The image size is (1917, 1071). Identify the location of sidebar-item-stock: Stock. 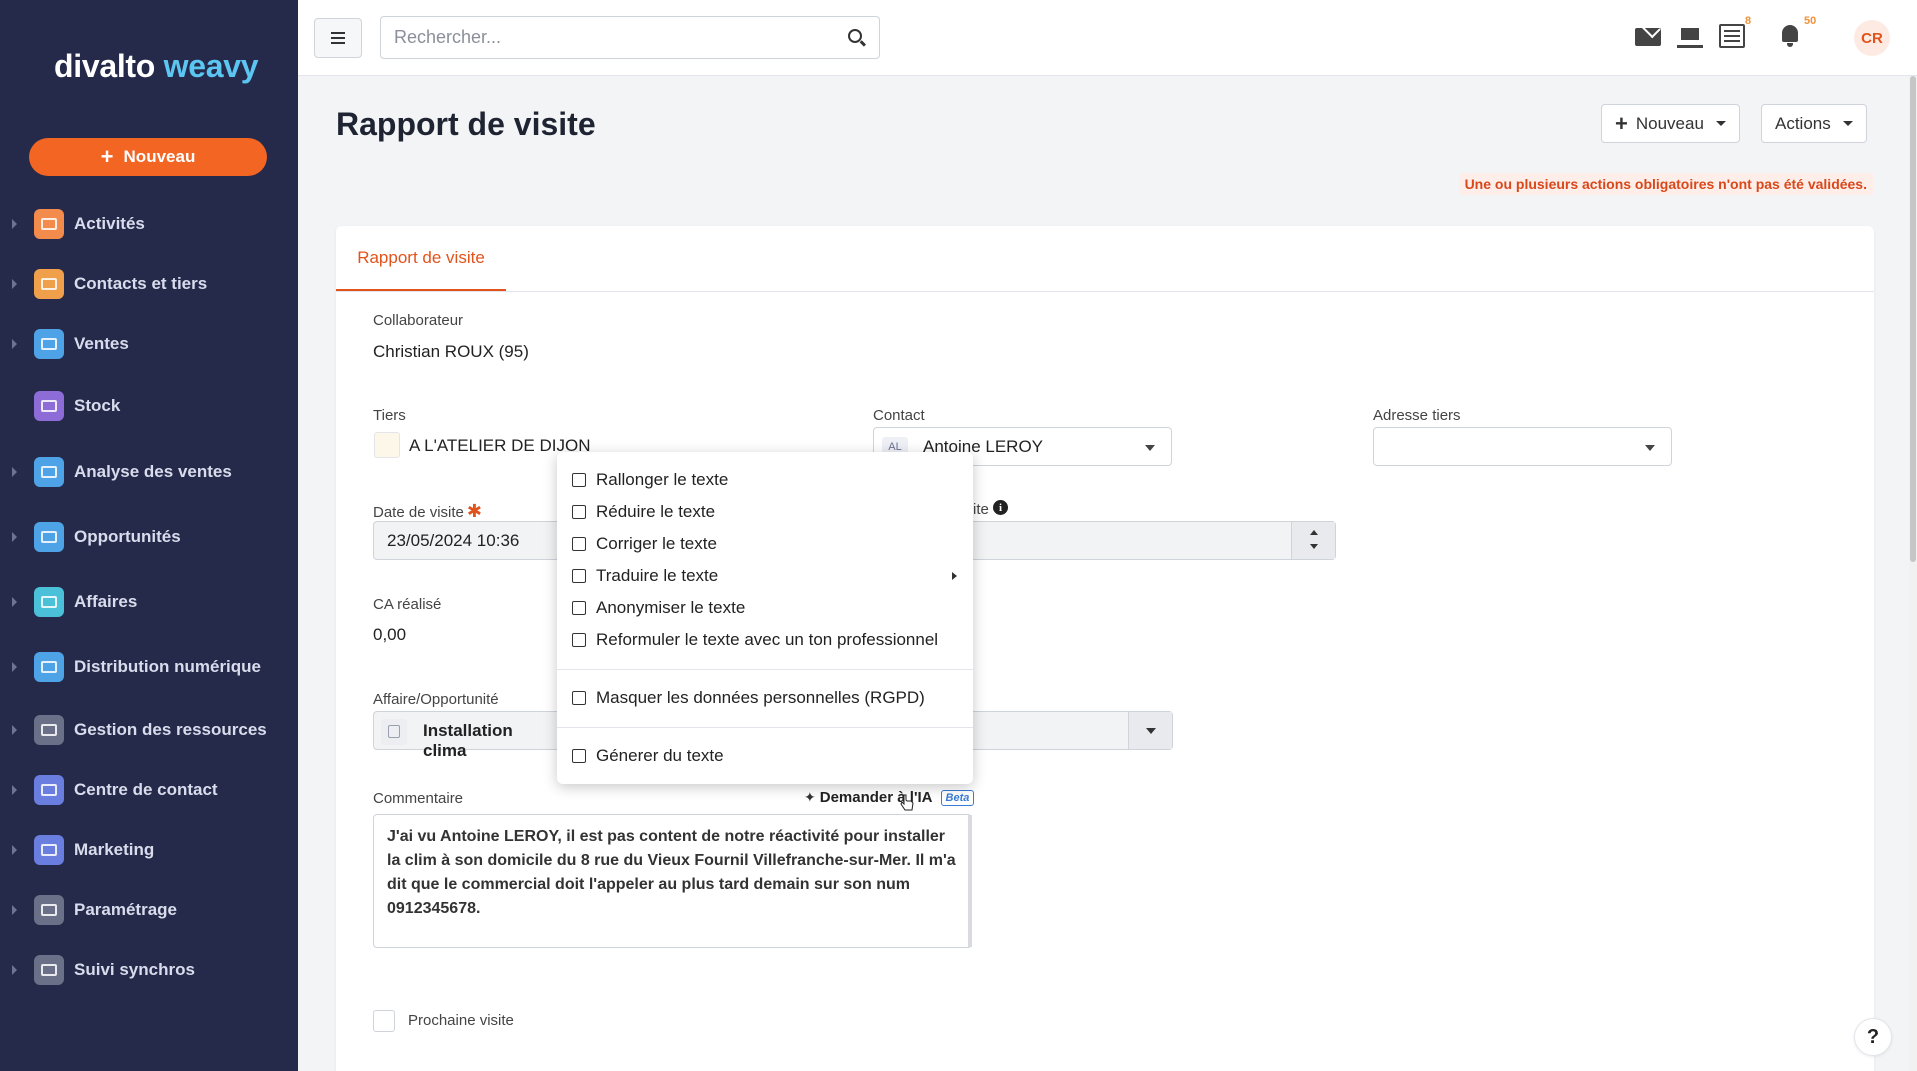
(149, 406).